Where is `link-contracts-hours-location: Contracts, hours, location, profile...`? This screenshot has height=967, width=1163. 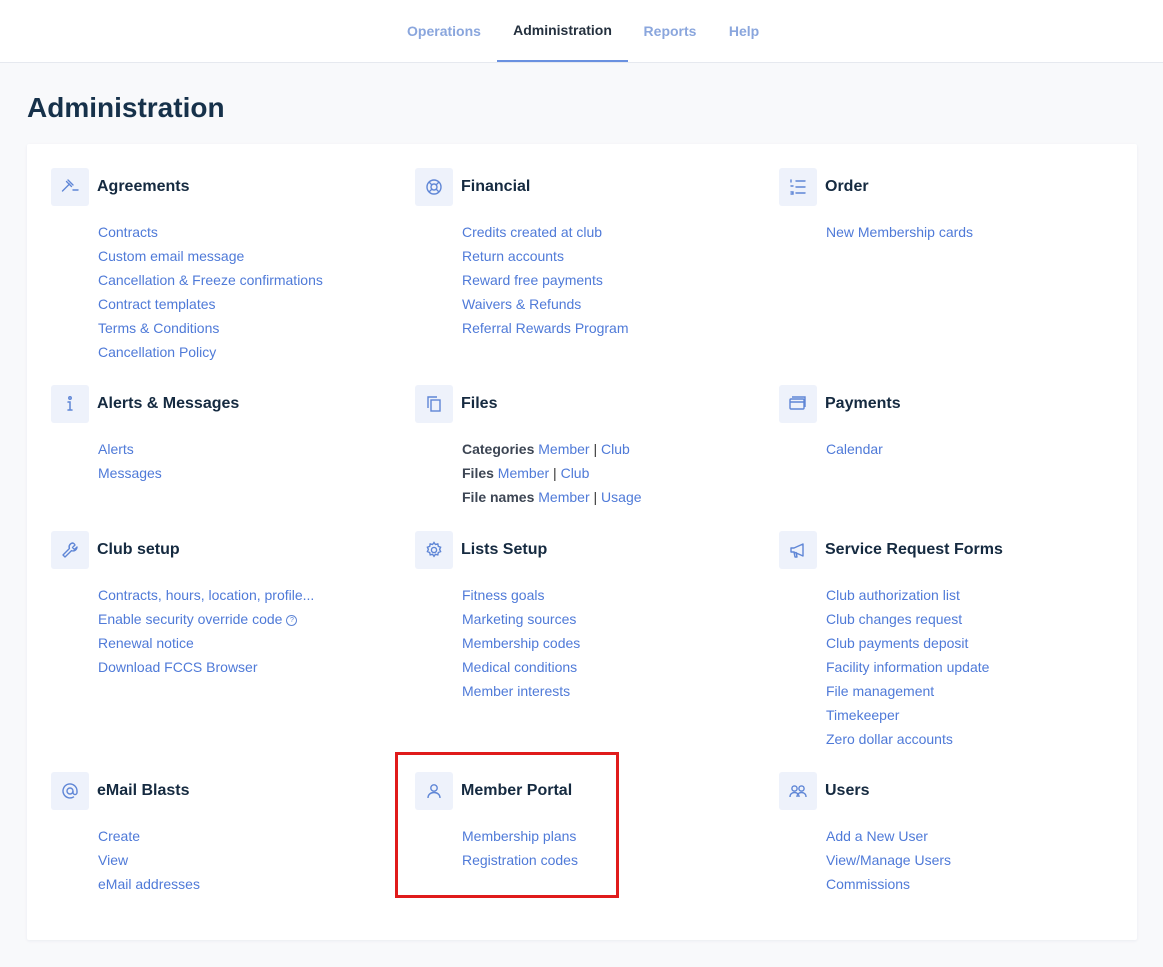 link-contracts-hours-location: Contracts, hours, location, profile... is located at coordinates (206, 595).